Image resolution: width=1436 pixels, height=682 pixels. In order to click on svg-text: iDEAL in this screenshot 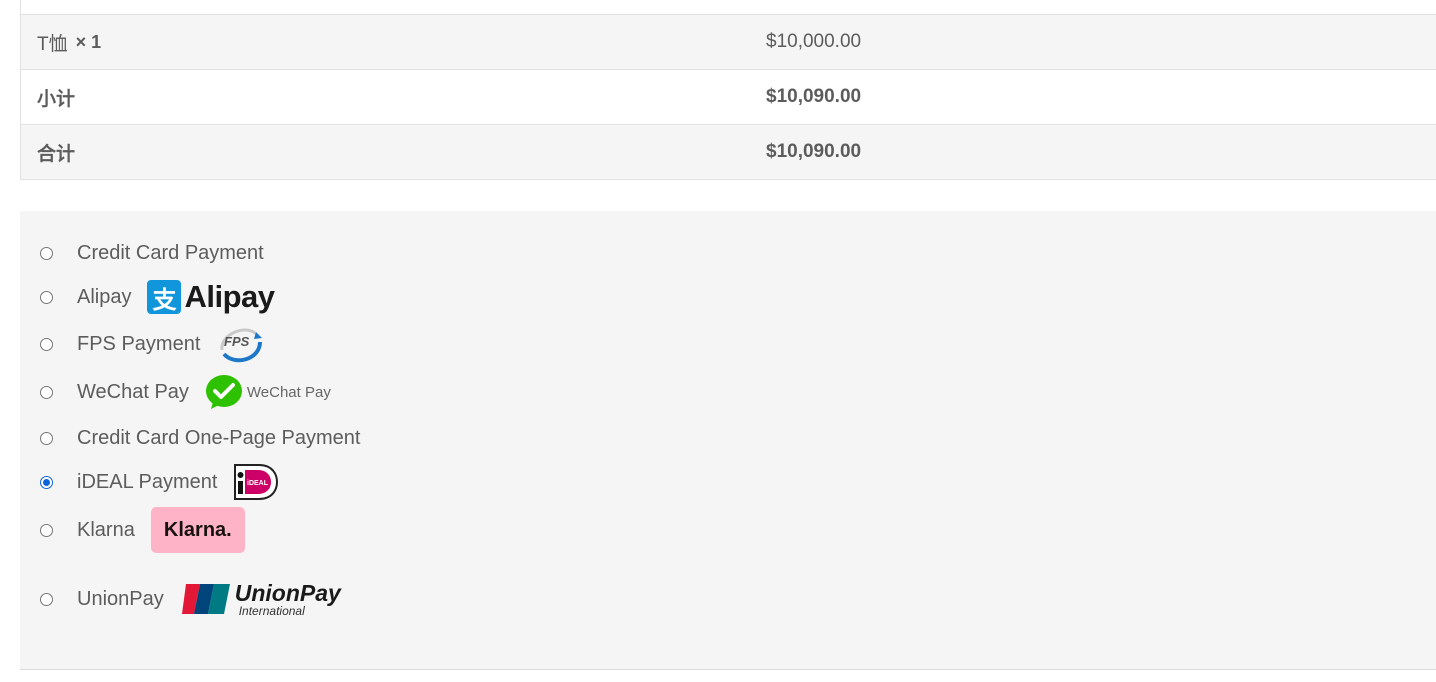, I will do `click(258, 483)`.